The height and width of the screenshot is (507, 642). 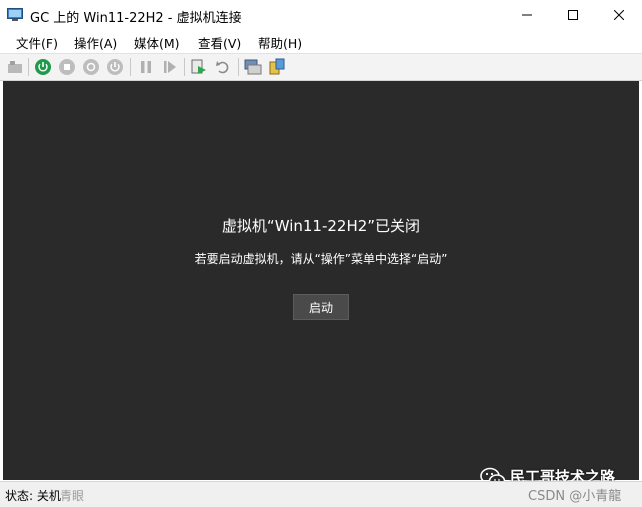 What do you see at coordinates (280, 42) in the screenshot?
I see `menu-help: 帮助(H)` at bounding box center [280, 42].